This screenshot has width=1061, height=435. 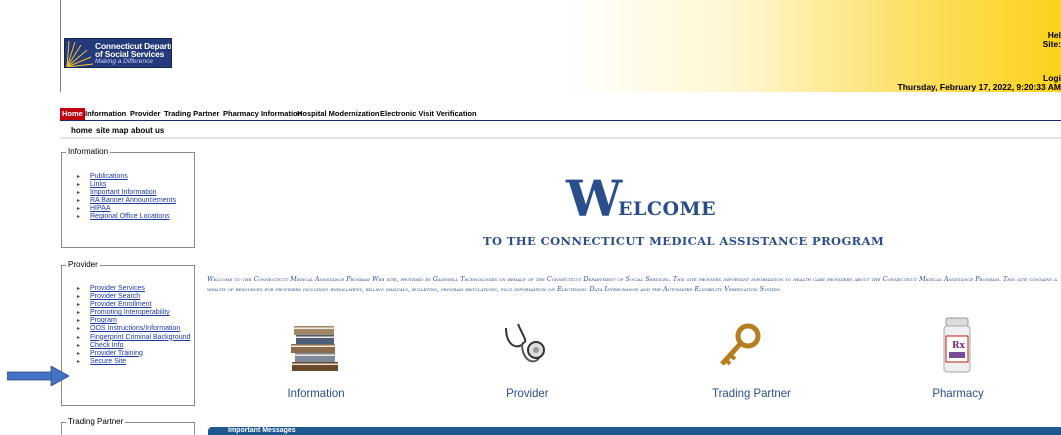 What do you see at coordinates (105, 114) in the screenshot?
I see `nav-information: Information` at bounding box center [105, 114].